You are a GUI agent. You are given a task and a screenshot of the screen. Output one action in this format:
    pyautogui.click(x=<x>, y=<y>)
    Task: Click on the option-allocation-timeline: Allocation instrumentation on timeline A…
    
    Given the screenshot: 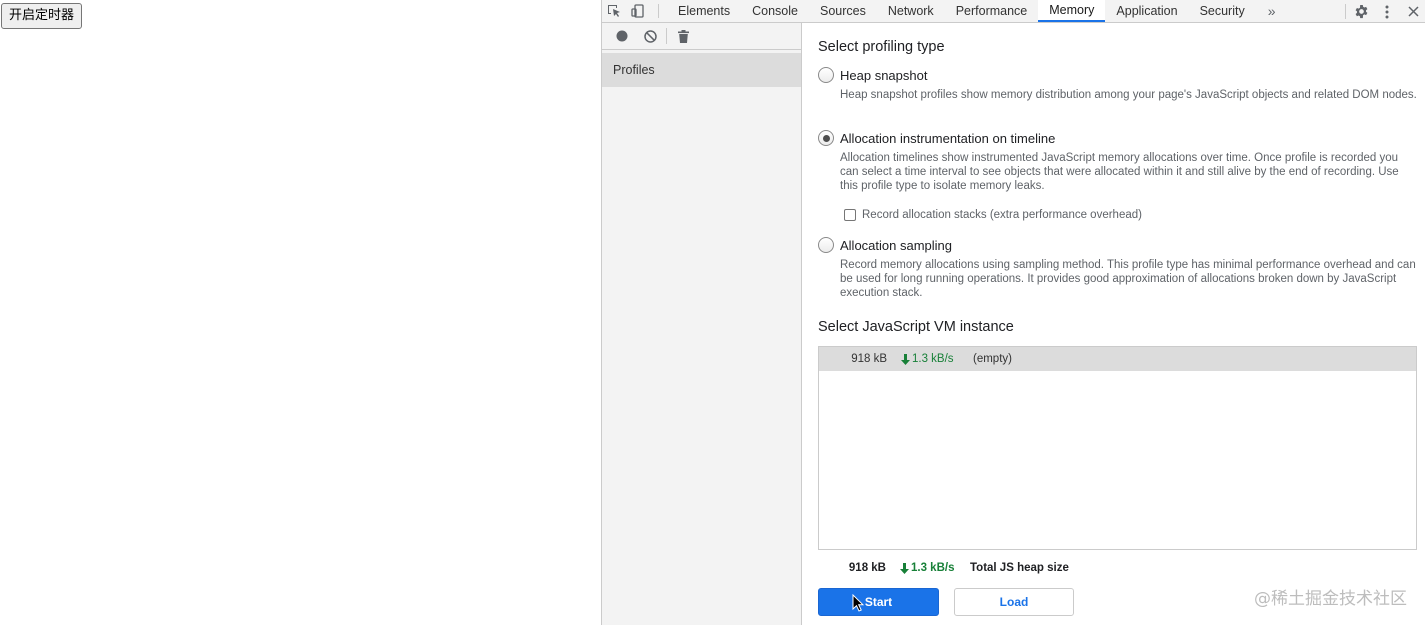 What is the action you would take?
    pyautogui.click(x=1118, y=161)
    